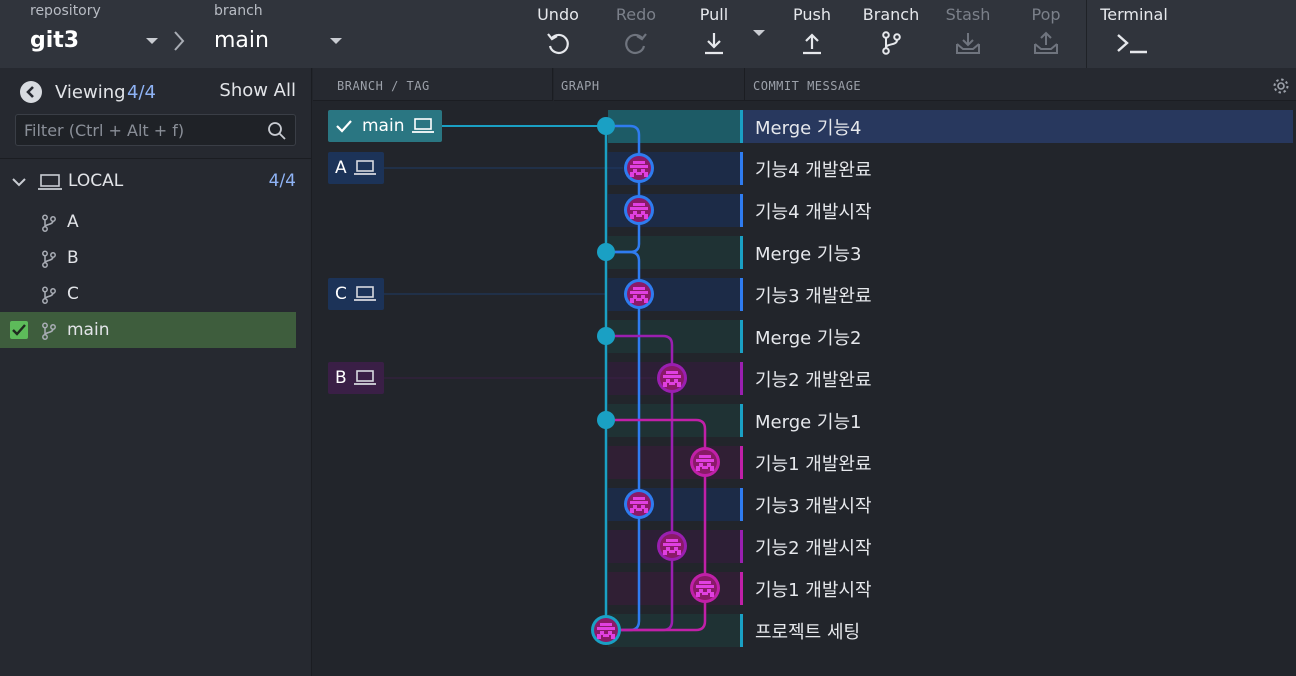 This screenshot has height=676, width=1296. What do you see at coordinates (808, 337) in the screenshot?
I see `commit-message: Merge 기능2` at bounding box center [808, 337].